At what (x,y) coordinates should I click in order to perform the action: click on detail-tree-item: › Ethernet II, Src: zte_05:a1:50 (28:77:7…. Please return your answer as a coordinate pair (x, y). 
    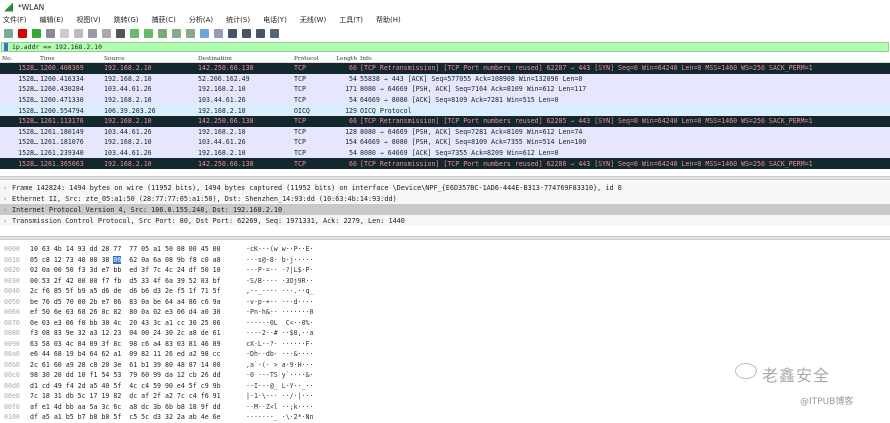
    Looking at the image, I should click on (445, 198).